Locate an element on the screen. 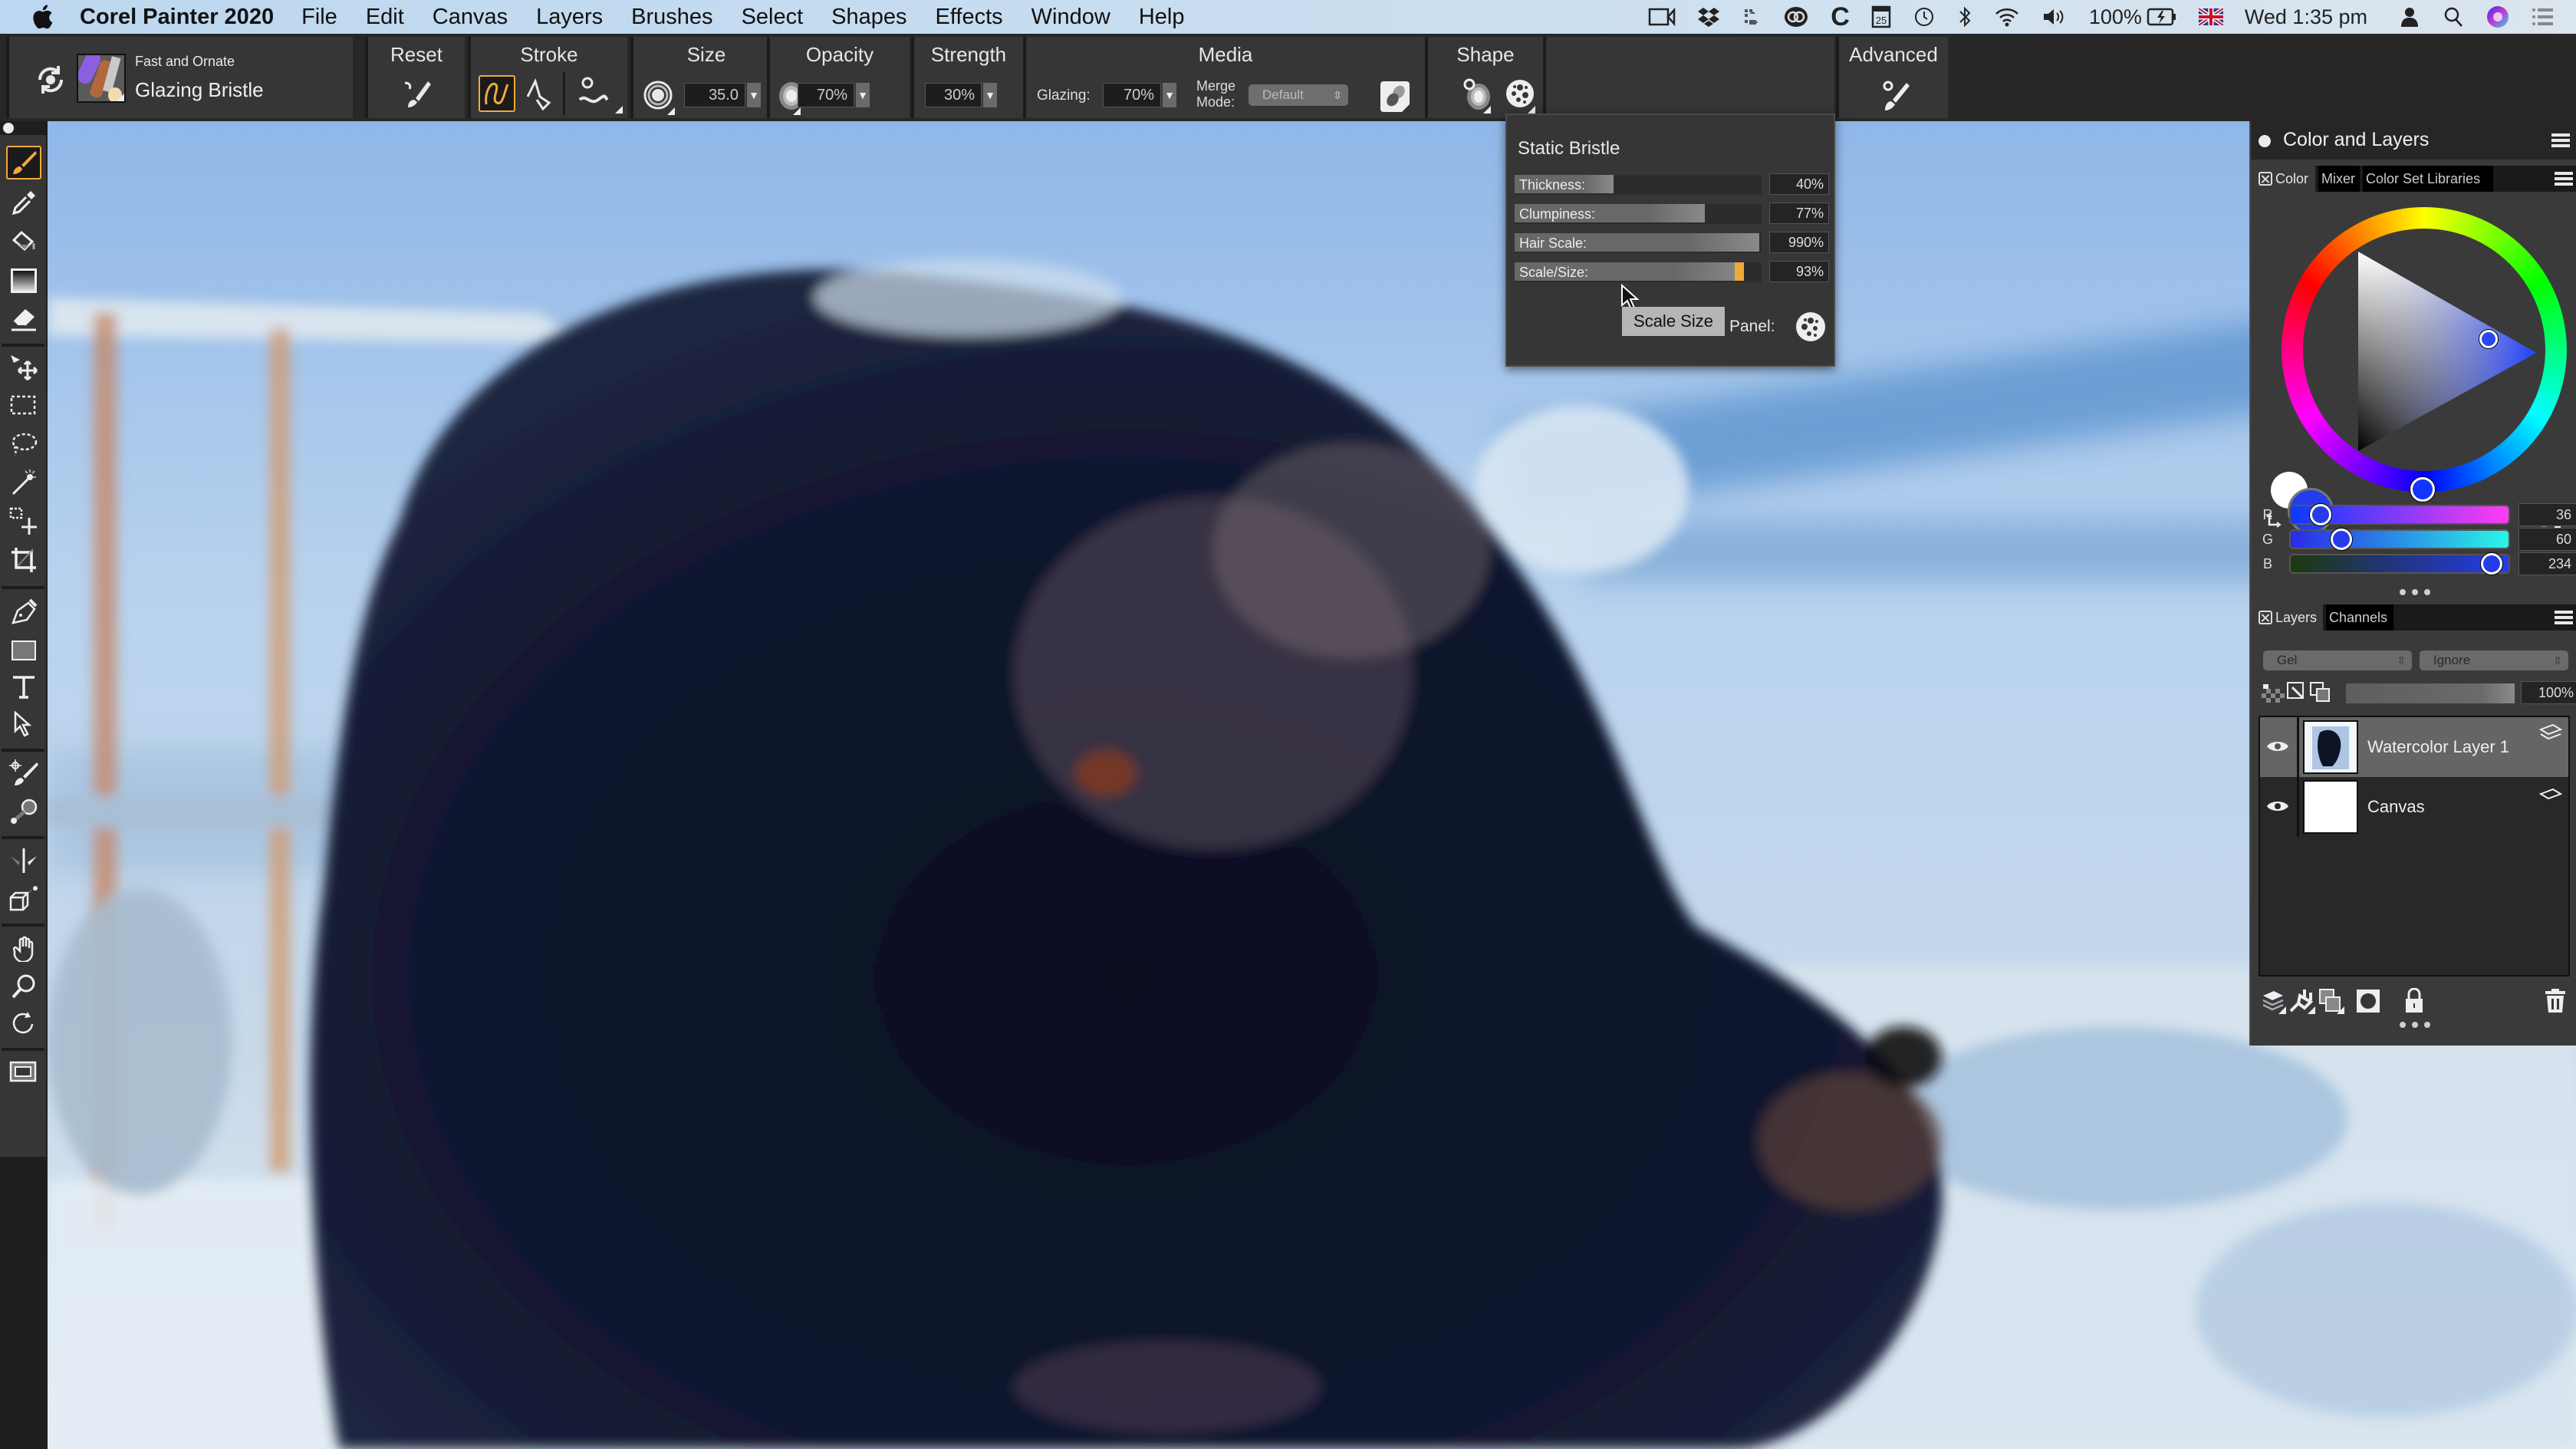 This screenshot has width=2576, height=1449. tool-magic-wand is located at coordinates (23, 483).